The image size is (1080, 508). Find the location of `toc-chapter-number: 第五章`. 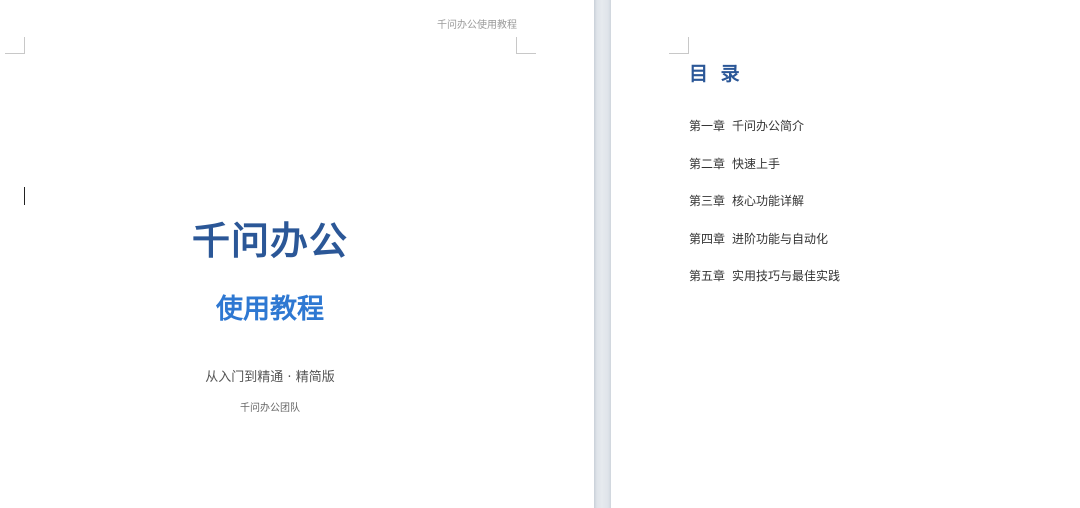

toc-chapter-number: 第五章 is located at coordinates (707, 276).